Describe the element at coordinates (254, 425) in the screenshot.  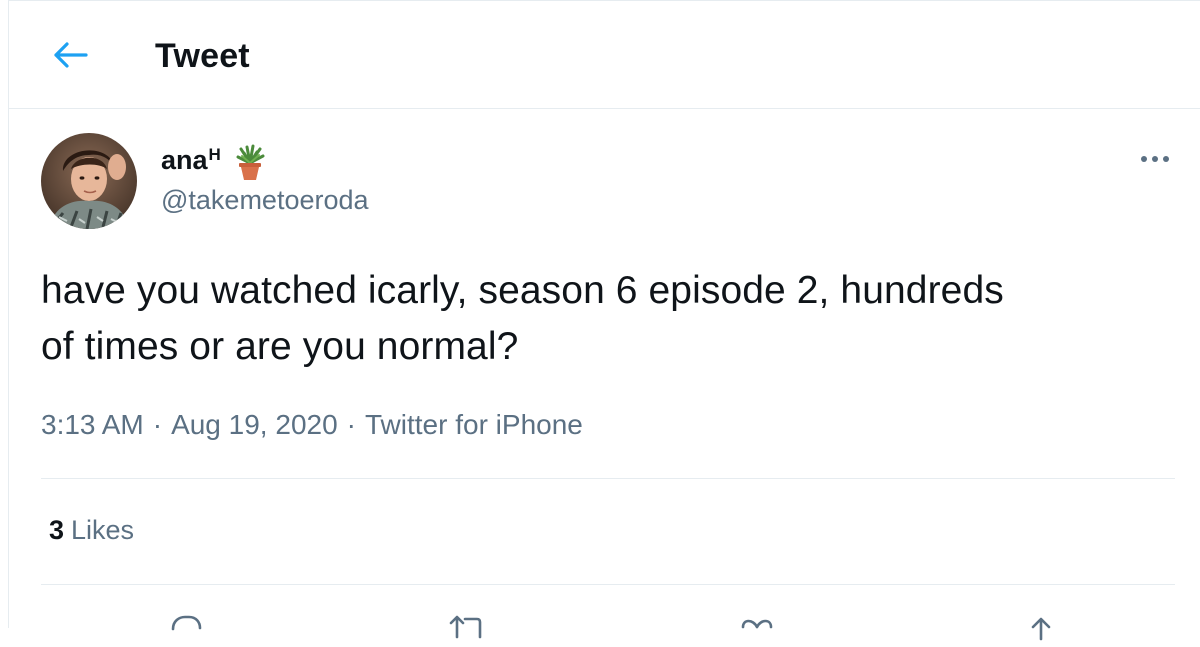
I see `tweet-date: Aug 19, 2020` at that location.